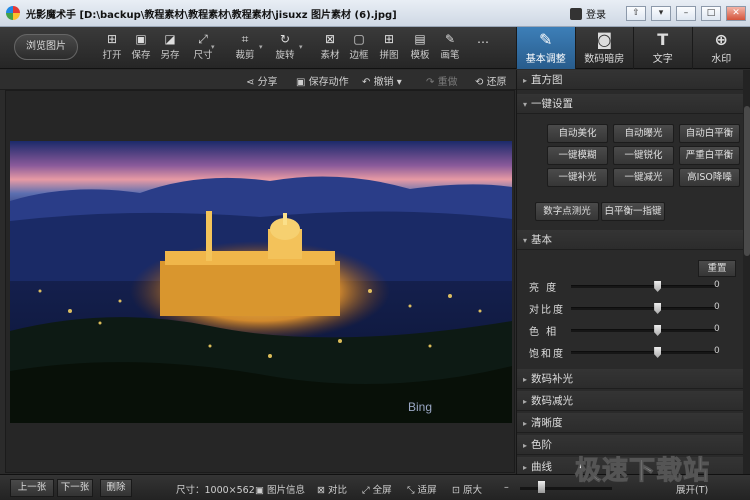  What do you see at coordinates (382, 80) in the screenshot?
I see `undo-button: ↶ 撤销 ▾` at bounding box center [382, 80].